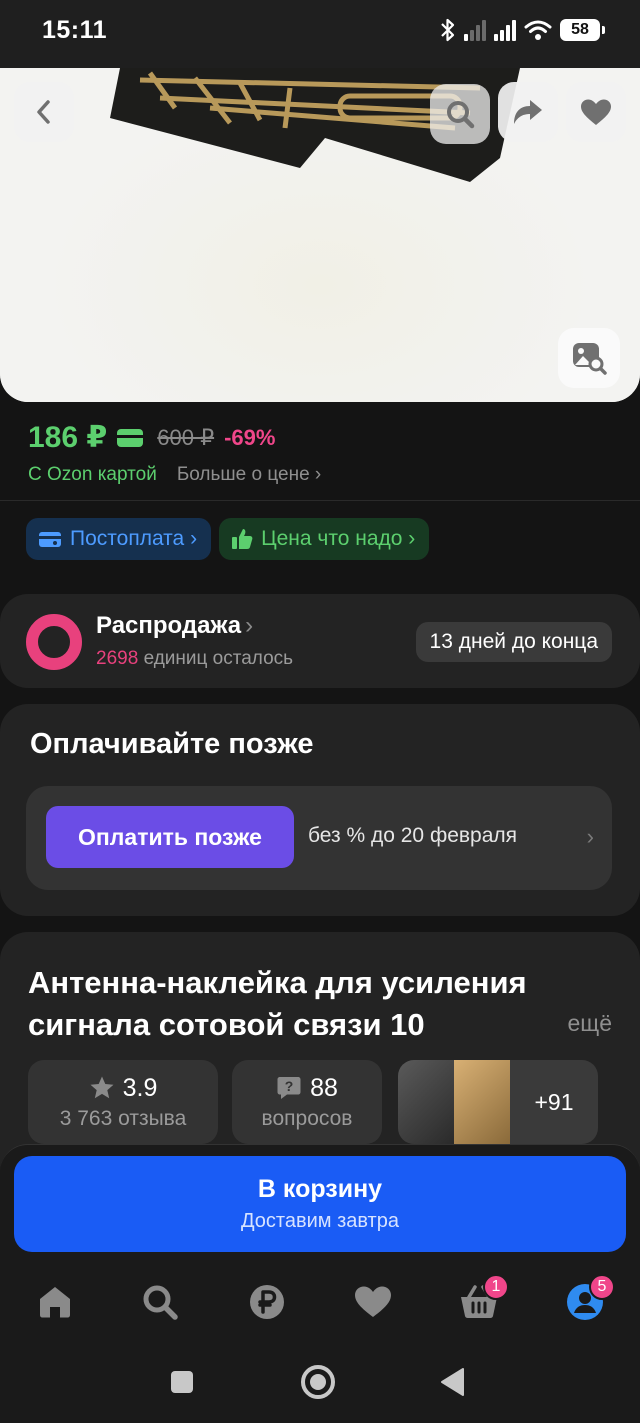 The width and height of the screenshot is (640, 1423). What do you see at coordinates (320, 1204) in the screenshot?
I see `add-to-cart-button: В корзину Доставим завтра` at bounding box center [320, 1204].